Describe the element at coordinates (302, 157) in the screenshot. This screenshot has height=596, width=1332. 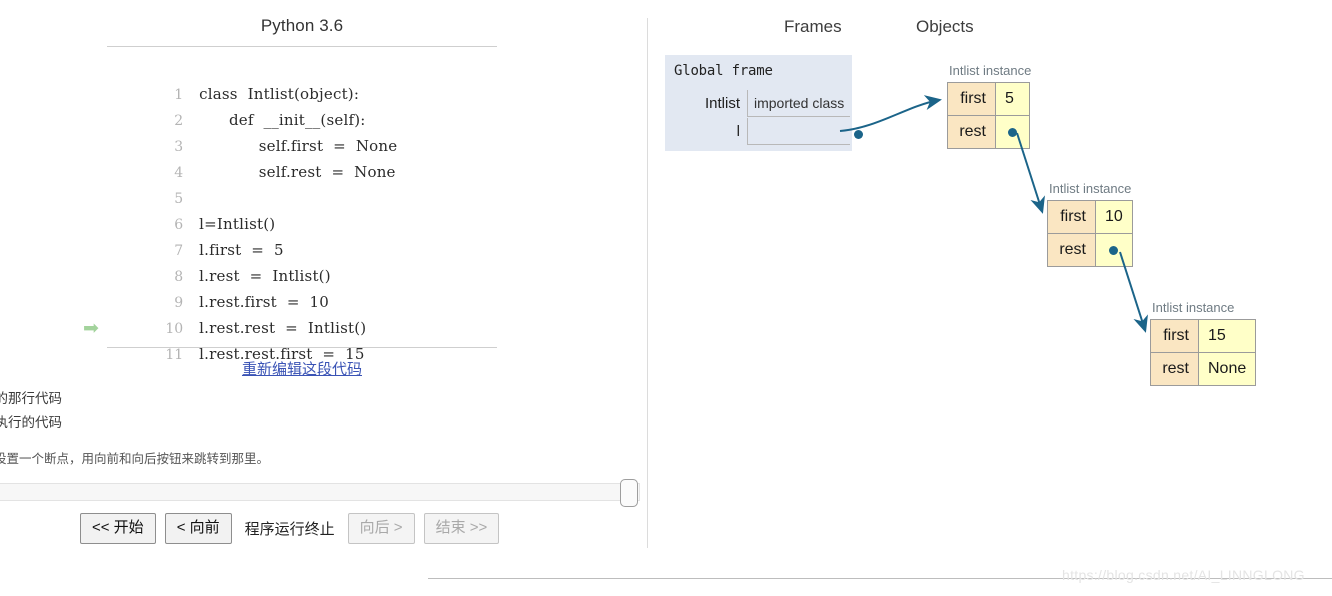
I see `code-line: 4 self.rest = None` at that location.